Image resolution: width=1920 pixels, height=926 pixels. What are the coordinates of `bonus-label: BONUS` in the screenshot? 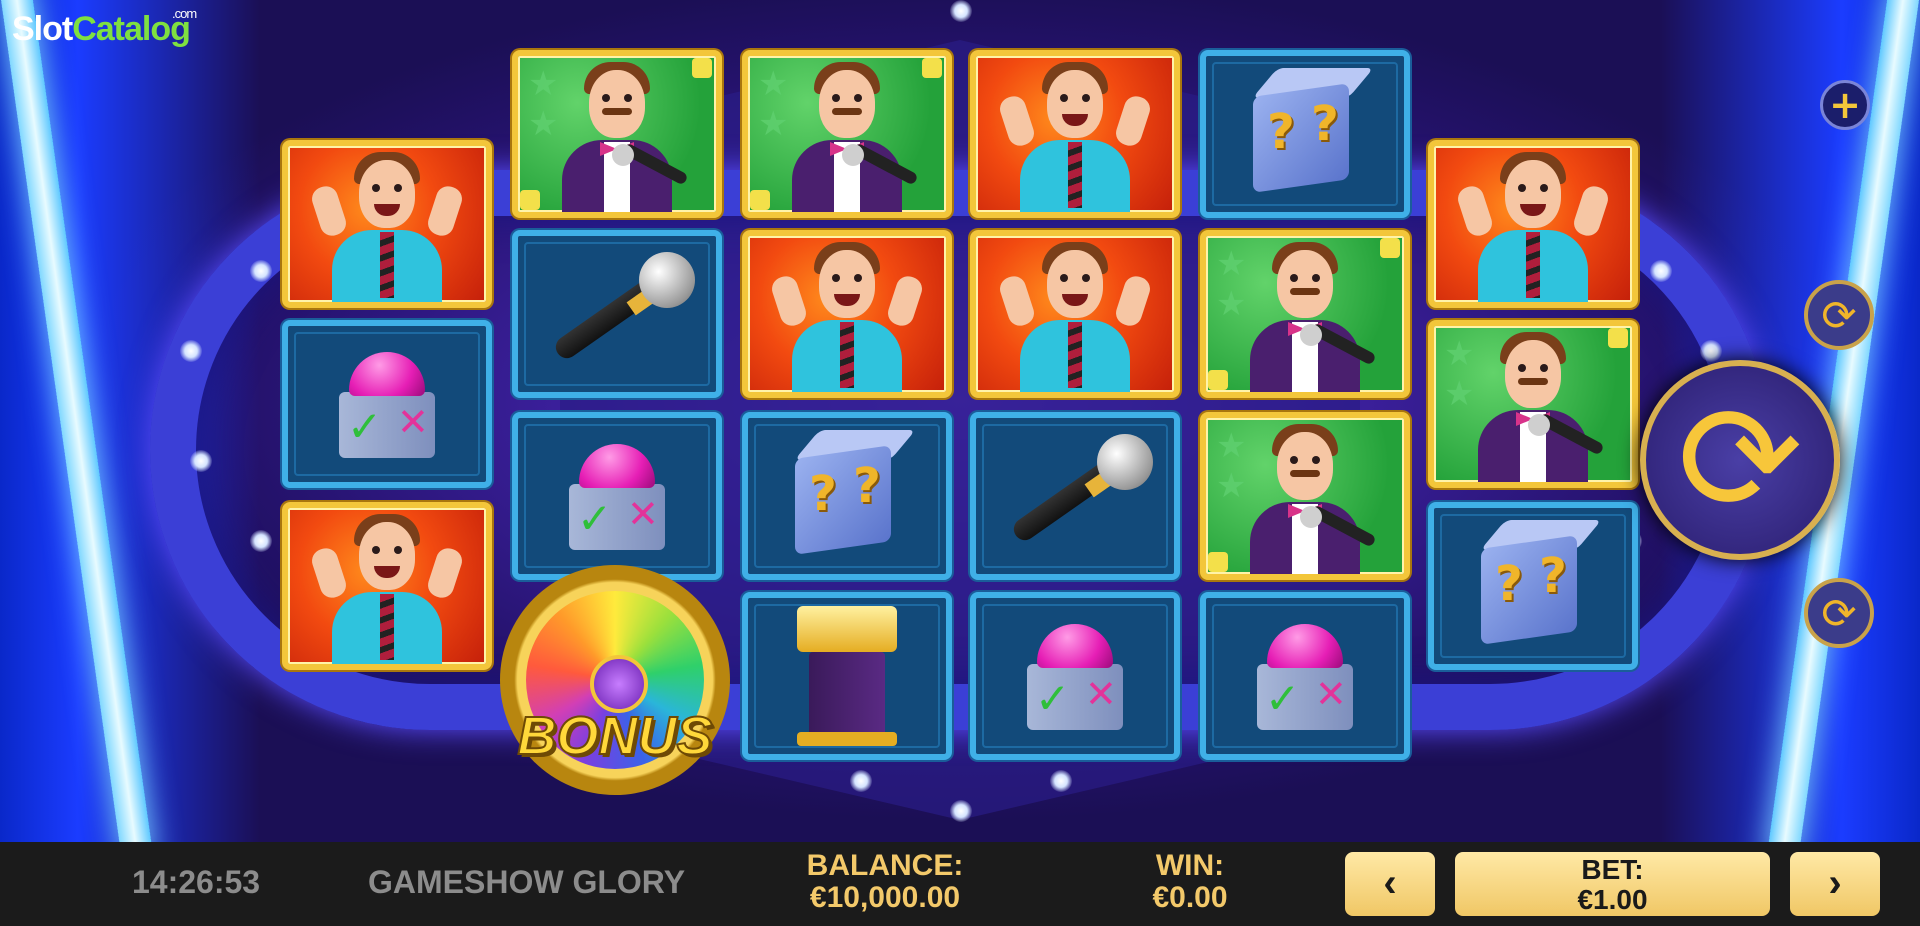 It's located at (614, 736).